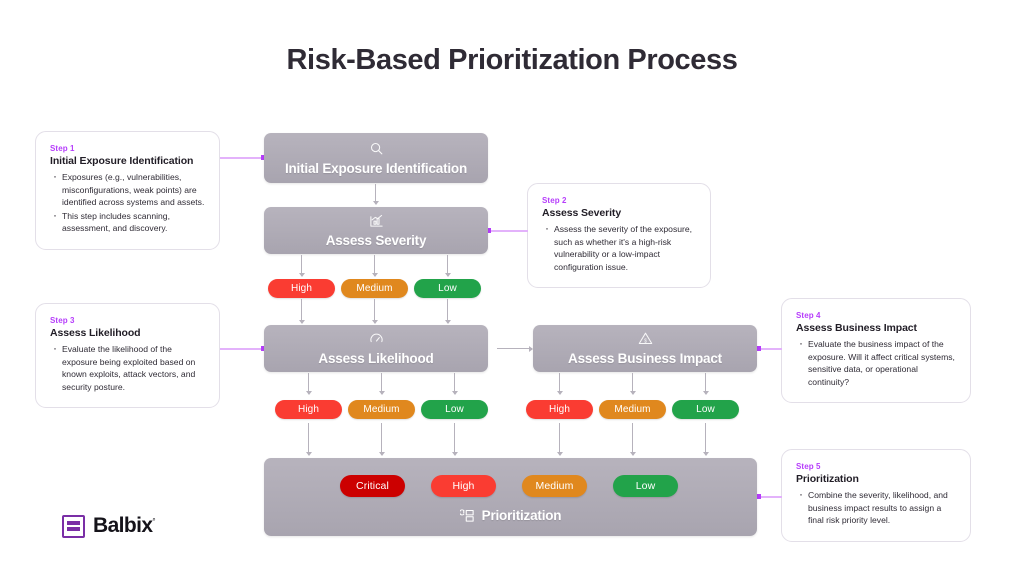  Describe the element at coordinates (706, 384) in the screenshot. I see `arrow-impact-to-low` at that location.